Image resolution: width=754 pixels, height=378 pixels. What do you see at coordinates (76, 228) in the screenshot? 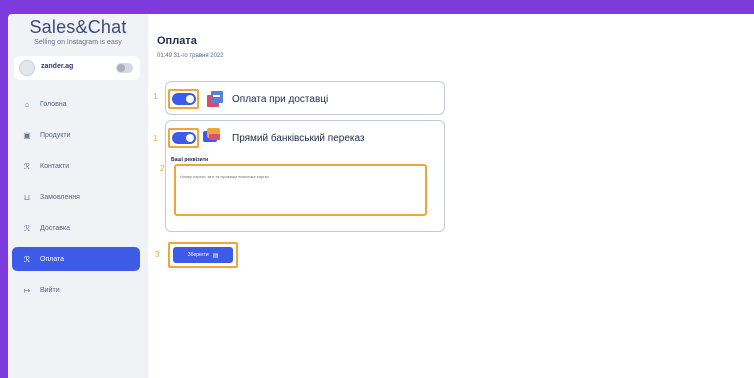
I see `sidebar-item-delivery: ℛ Доставка` at bounding box center [76, 228].